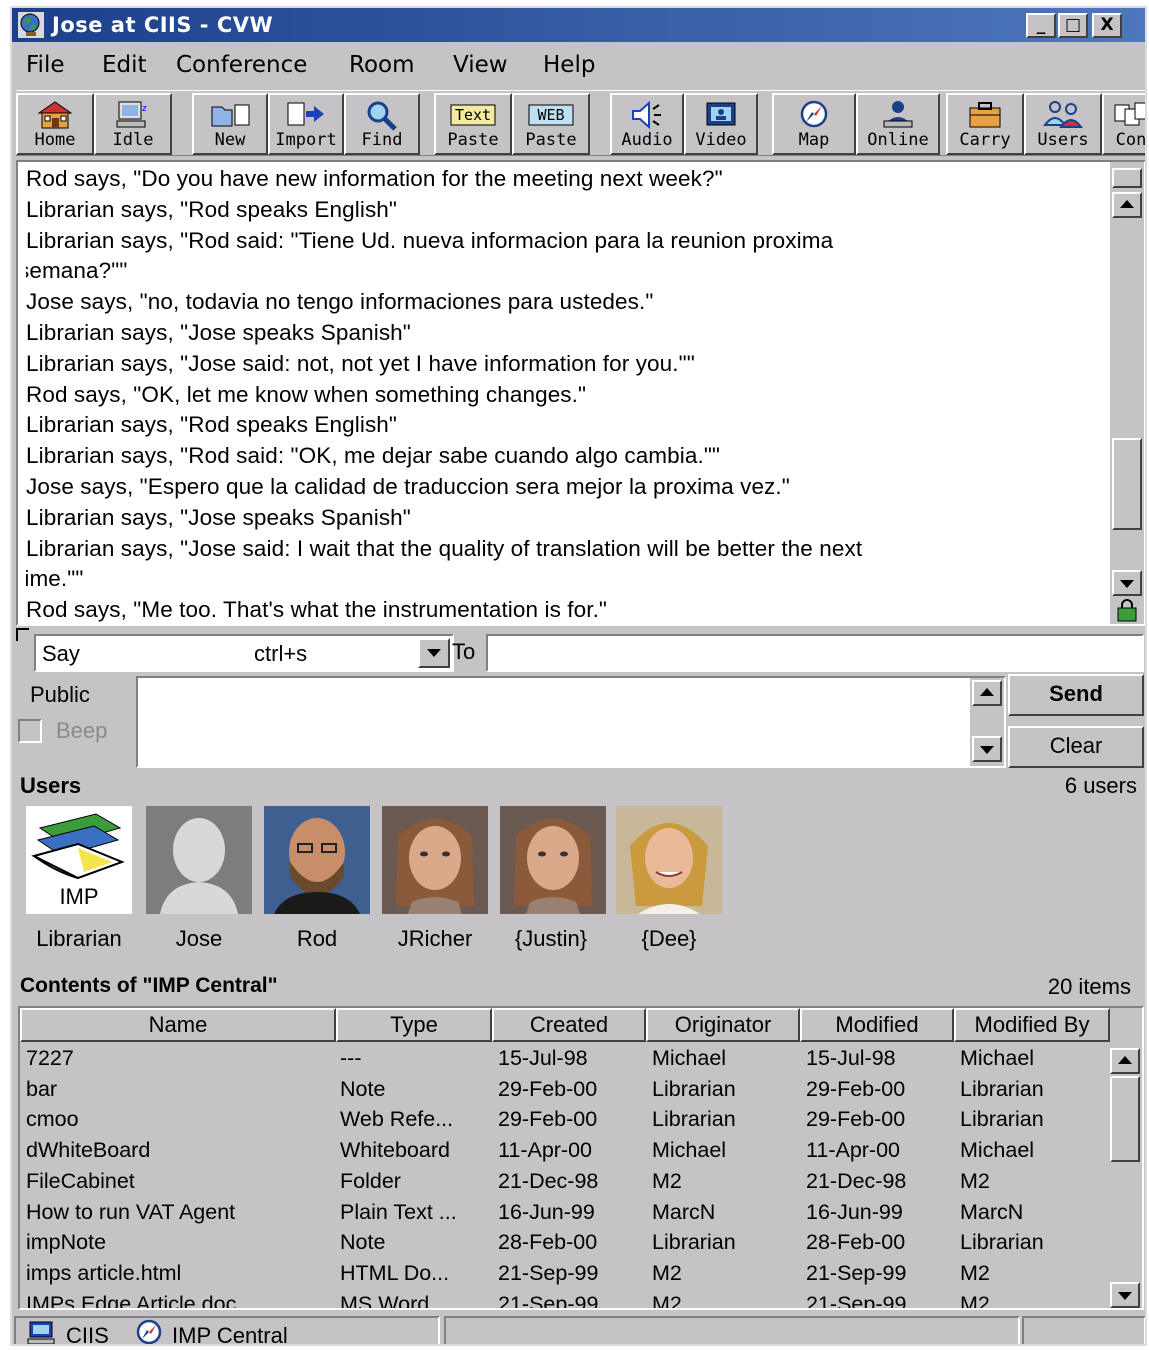 This screenshot has width=1149, height=1350. What do you see at coordinates (571, 722) in the screenshot?
I see `message-input` at bounding box center [571, 722].